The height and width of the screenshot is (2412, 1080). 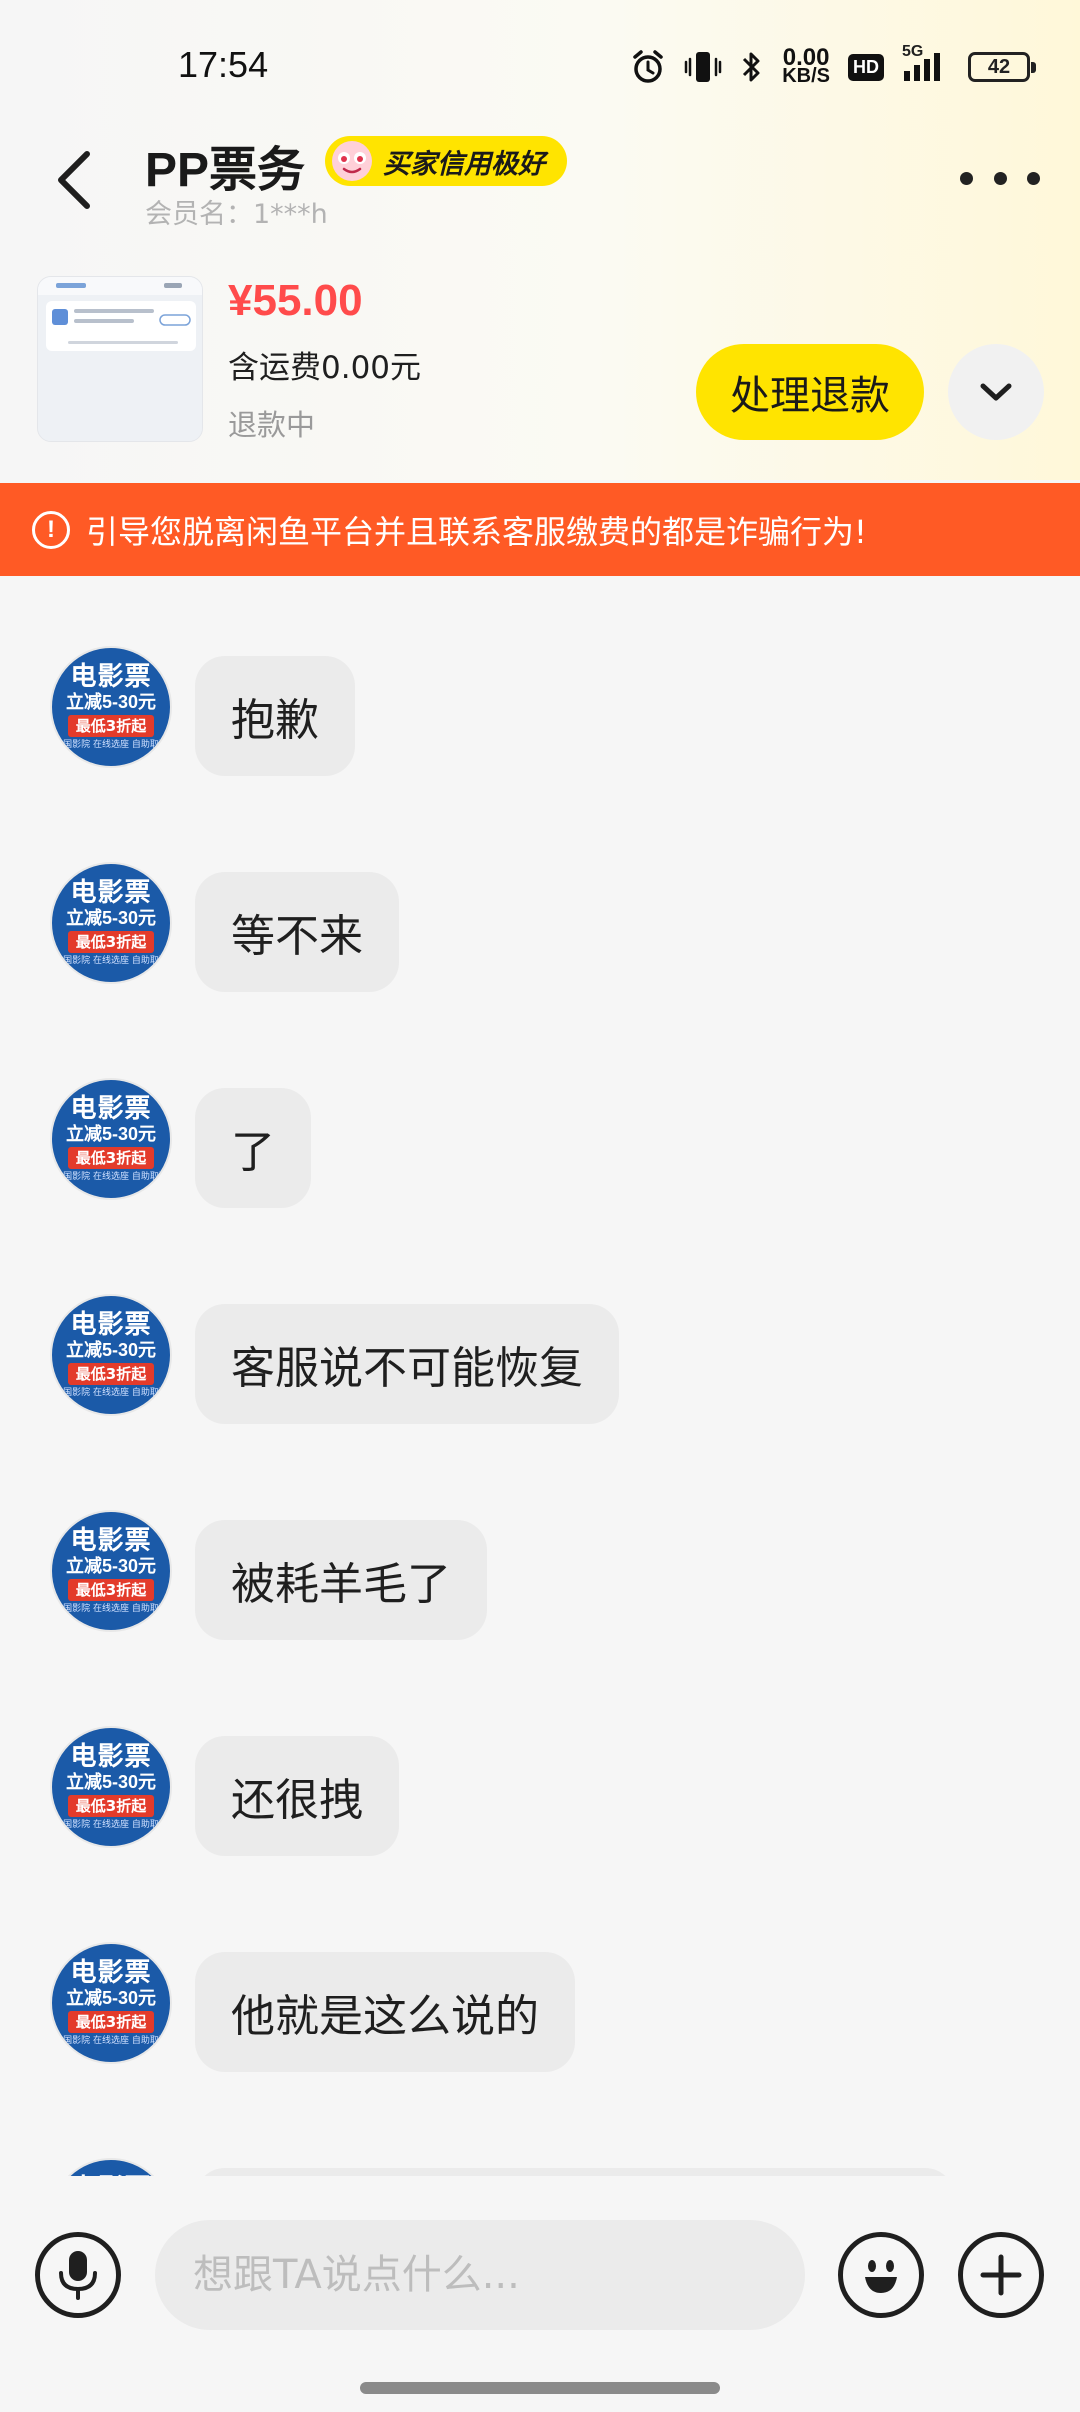 What do you see at coordinates (297, 1796) in the screenshot?
I see `message-bubble: 还很拽` at bounding box center [297, 1796].